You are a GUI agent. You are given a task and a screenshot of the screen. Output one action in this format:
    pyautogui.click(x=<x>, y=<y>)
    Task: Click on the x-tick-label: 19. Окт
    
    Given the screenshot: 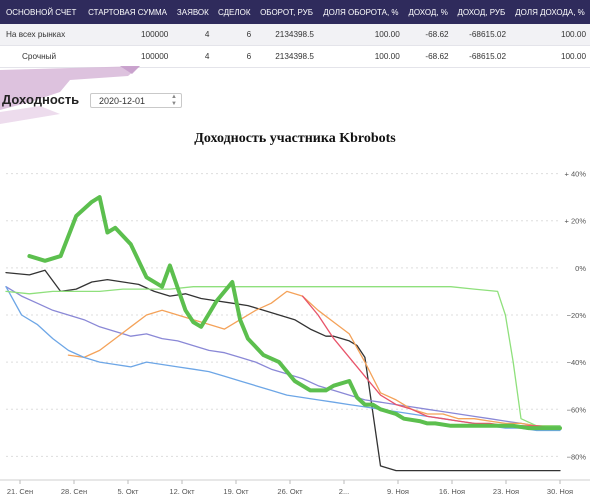 What is the action you would take?
    pyautogui.click(x=236, y=491)
    